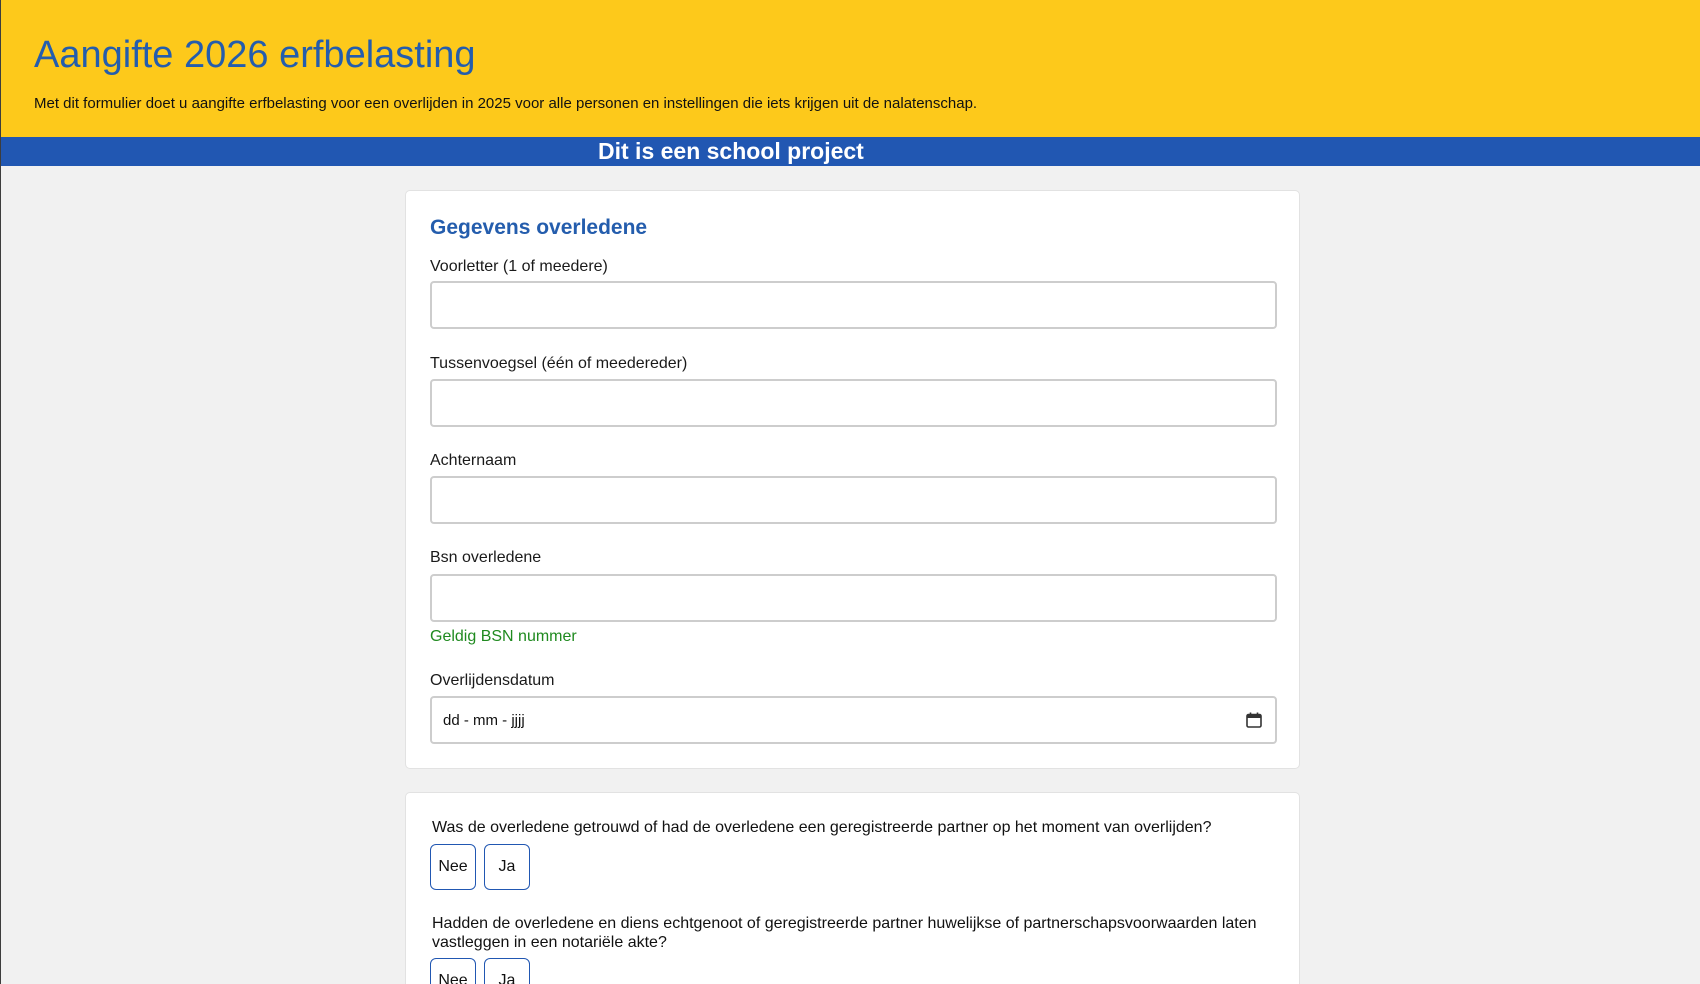 The image size is (1700, 984). What do you see at coordinates (559, 363) in the screenshot?
I see `infix-label: Tussenvoegsel (één of meedereder)` at bounding box center [559, 363].